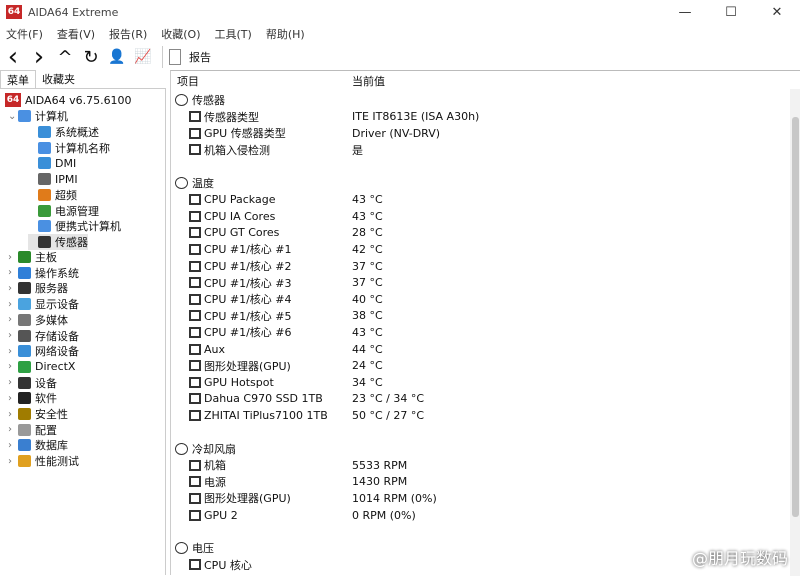 The width and height of the screenshot is (800, 576). I want to click on table-row: GPU Hotspot, so click(231, 382).